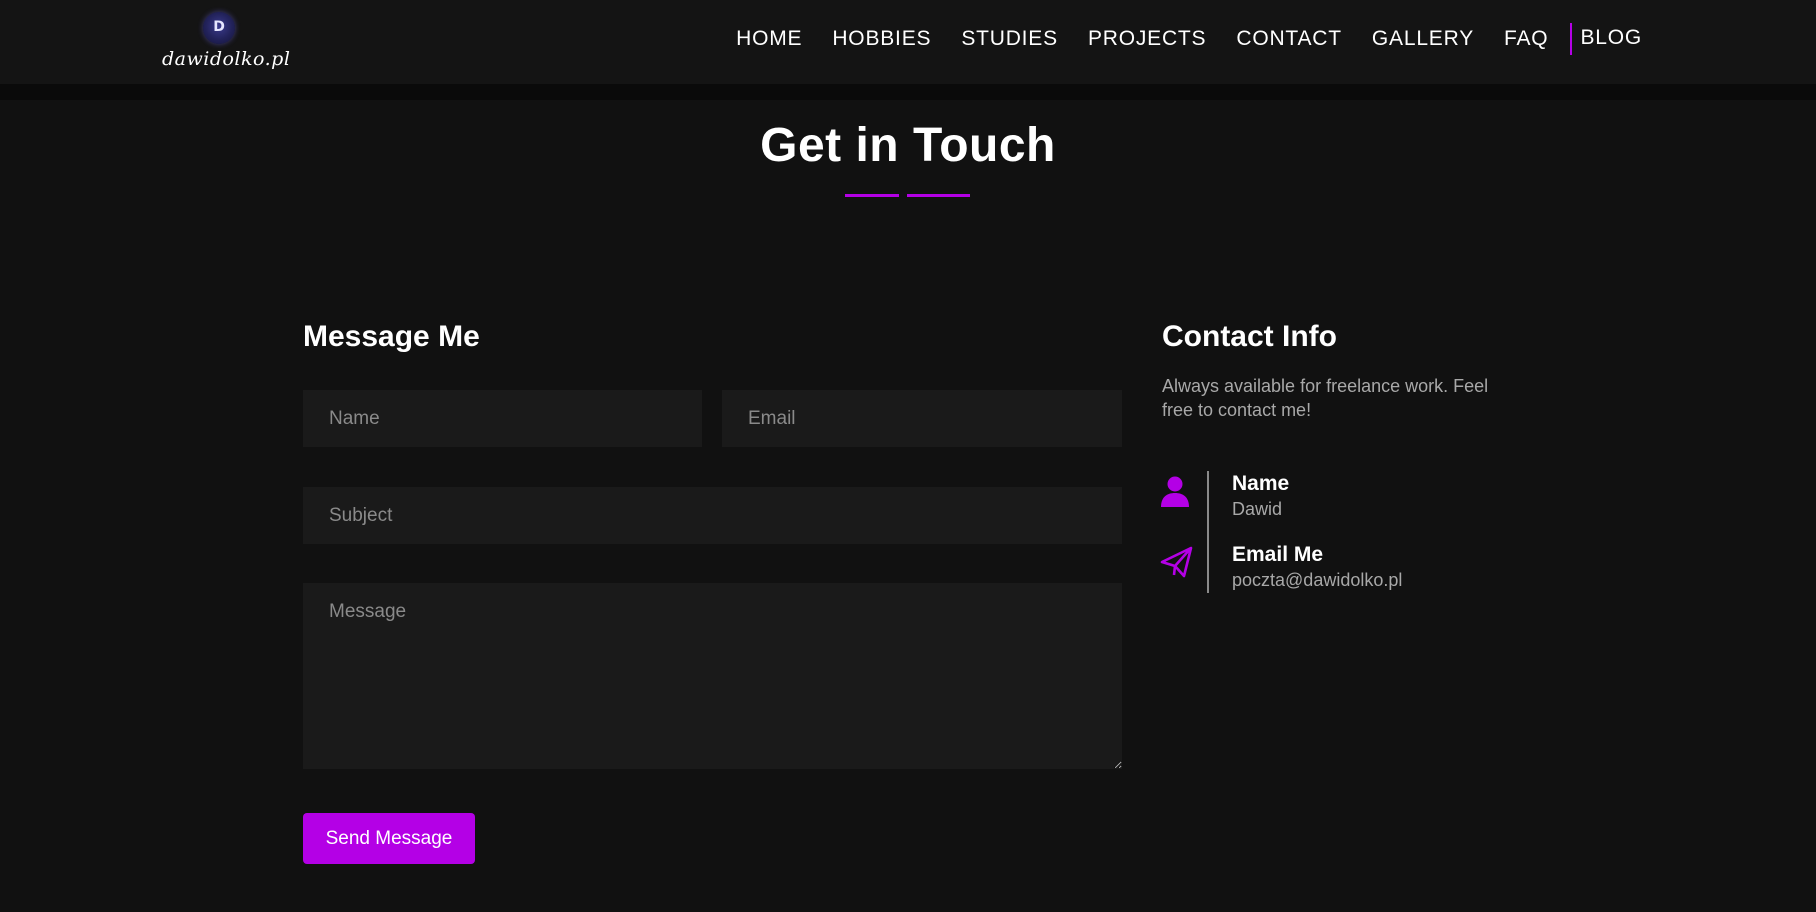  I want to click on logo-badge: D, so click(219, 28).